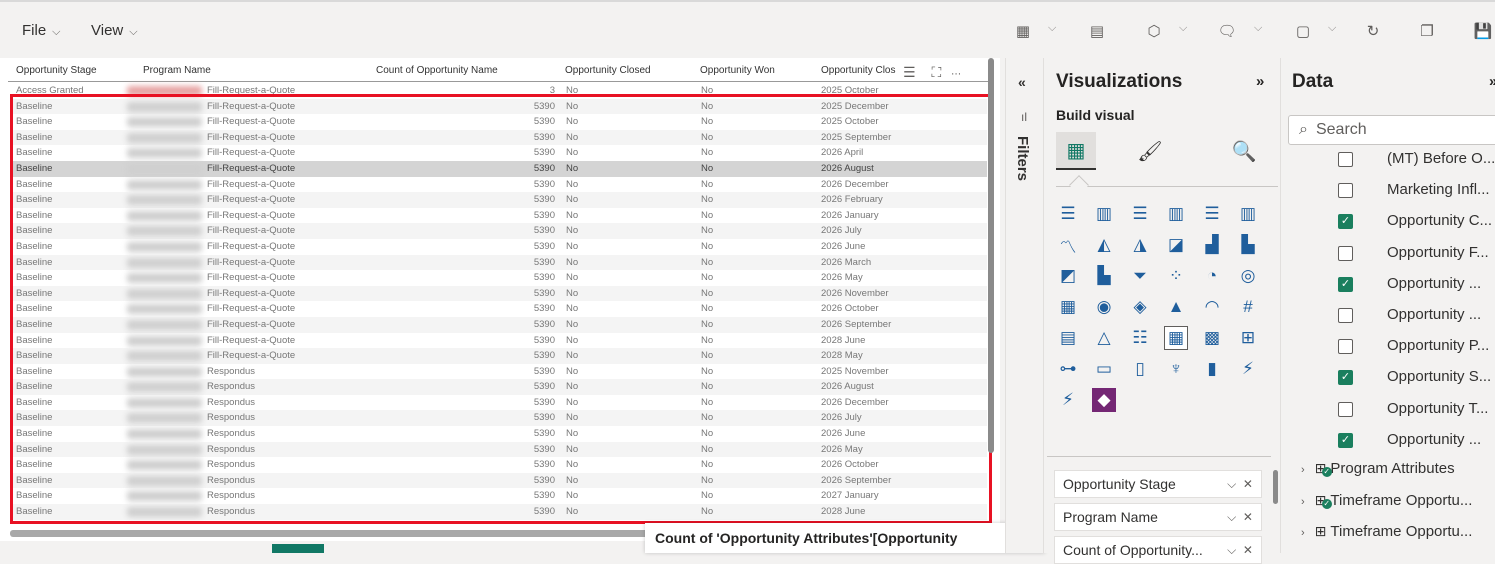 This screenshot has width=1495, height=564. What do you see at coordinates (1248, 307) in the screenshot?
I see `card-icon: #` at bounding box center [1248, 307].